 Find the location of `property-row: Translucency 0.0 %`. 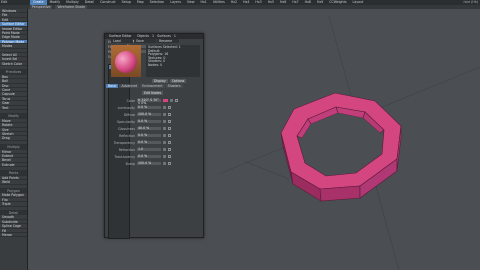

property-row: Translucency 0.0 % is located at coordinates (157, 156).